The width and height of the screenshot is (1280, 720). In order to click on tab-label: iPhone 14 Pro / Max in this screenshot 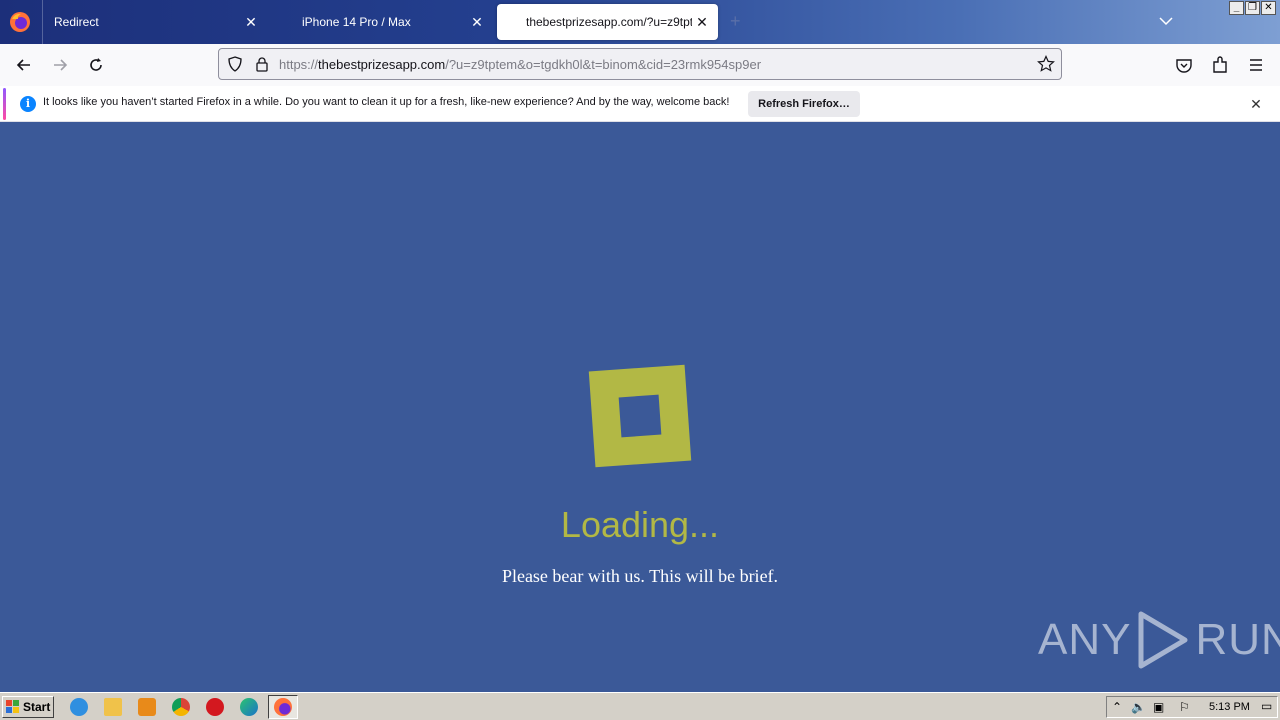, I will do `click(356, 22)`.